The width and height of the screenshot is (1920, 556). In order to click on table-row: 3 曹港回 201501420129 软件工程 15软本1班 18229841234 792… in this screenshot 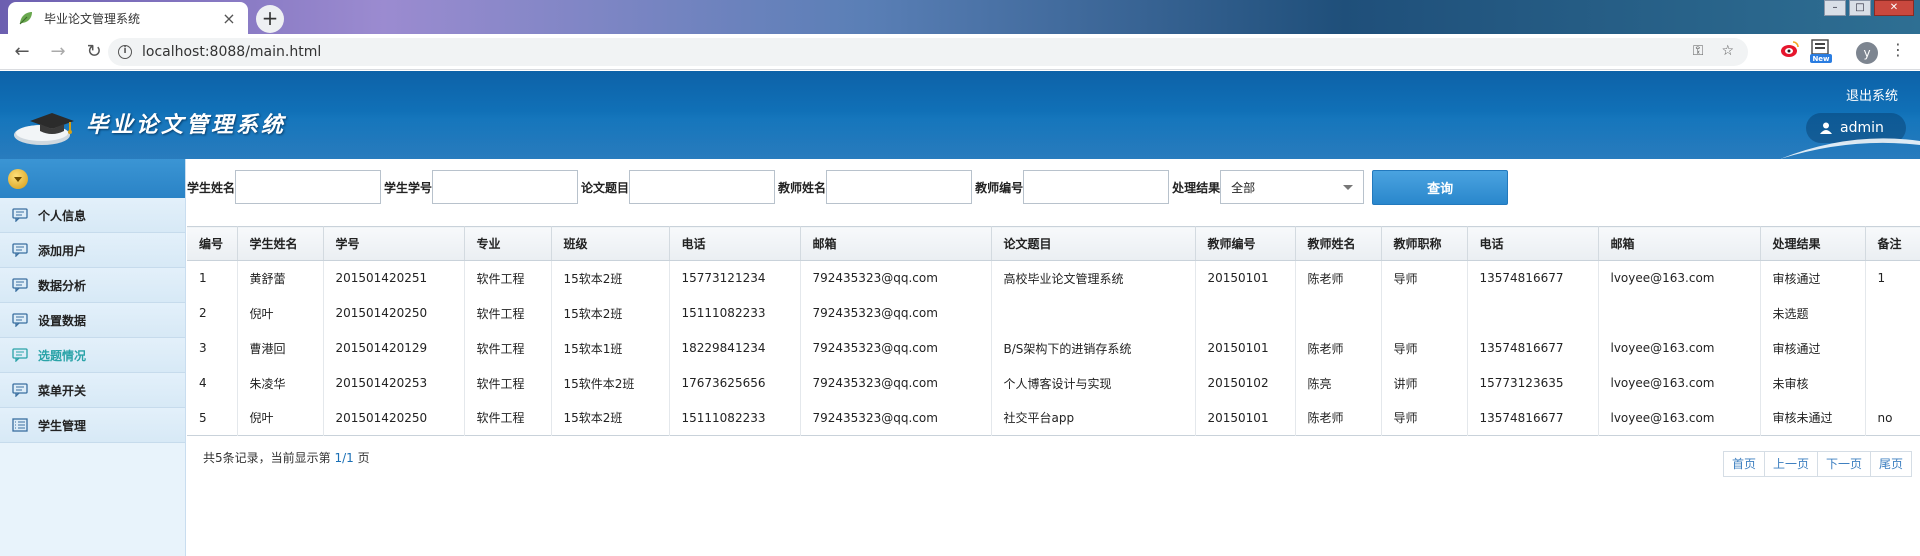, I will do `click(1053, 348)`.